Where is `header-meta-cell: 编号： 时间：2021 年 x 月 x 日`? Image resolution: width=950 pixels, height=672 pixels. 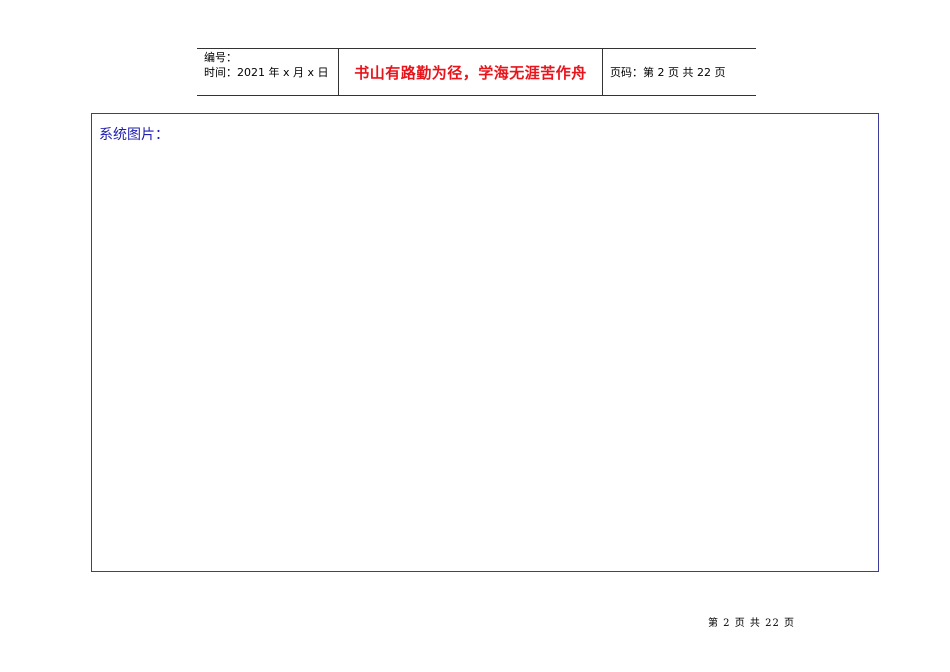
header-meta-cell: 编号： 时间：2021 年 x 月 x 日 is located at coordinates (268, 72).